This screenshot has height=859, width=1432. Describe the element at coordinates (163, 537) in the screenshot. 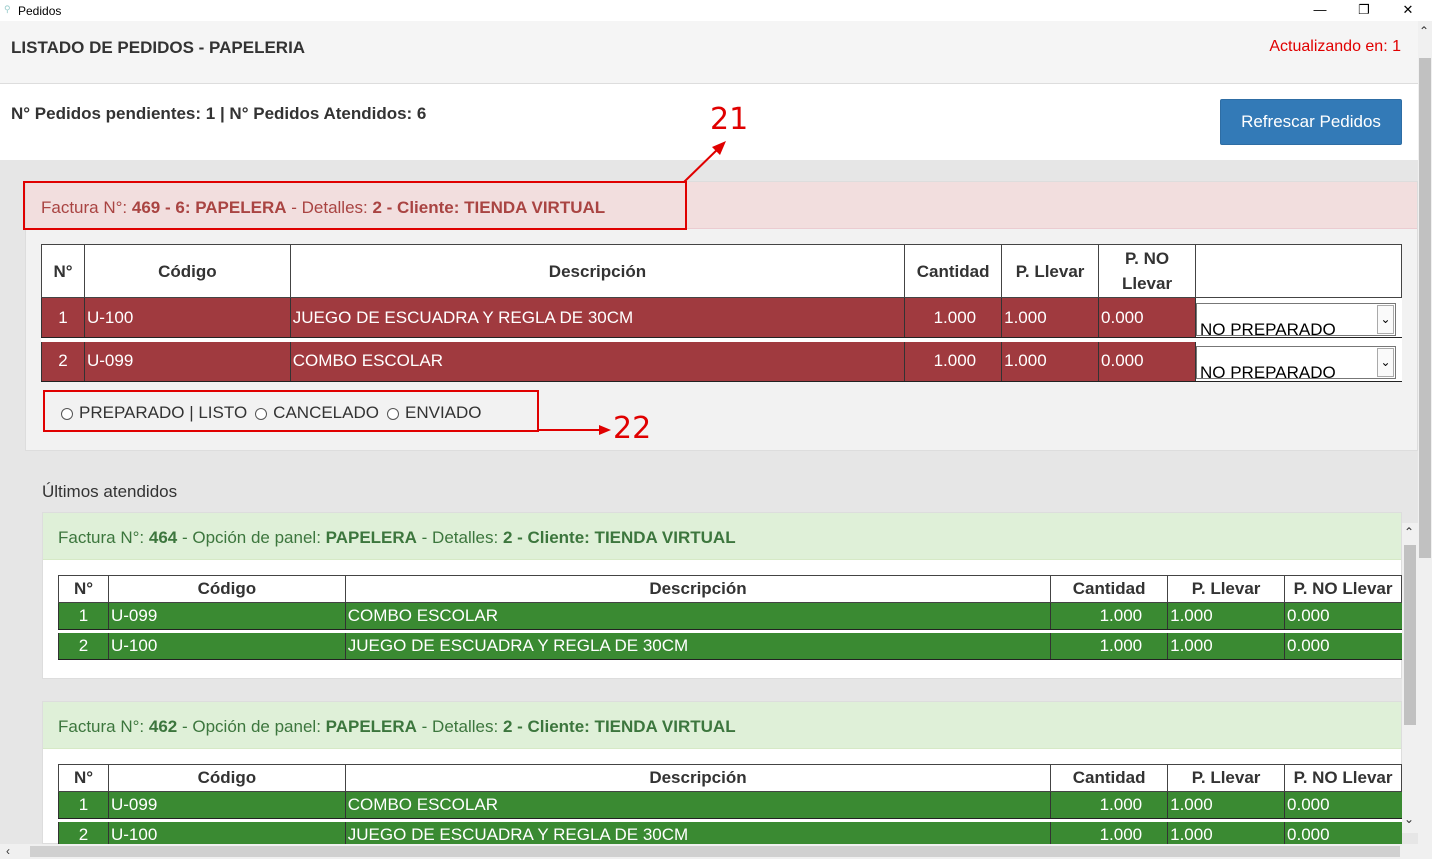

I see `invoice-number: 464` at that location.